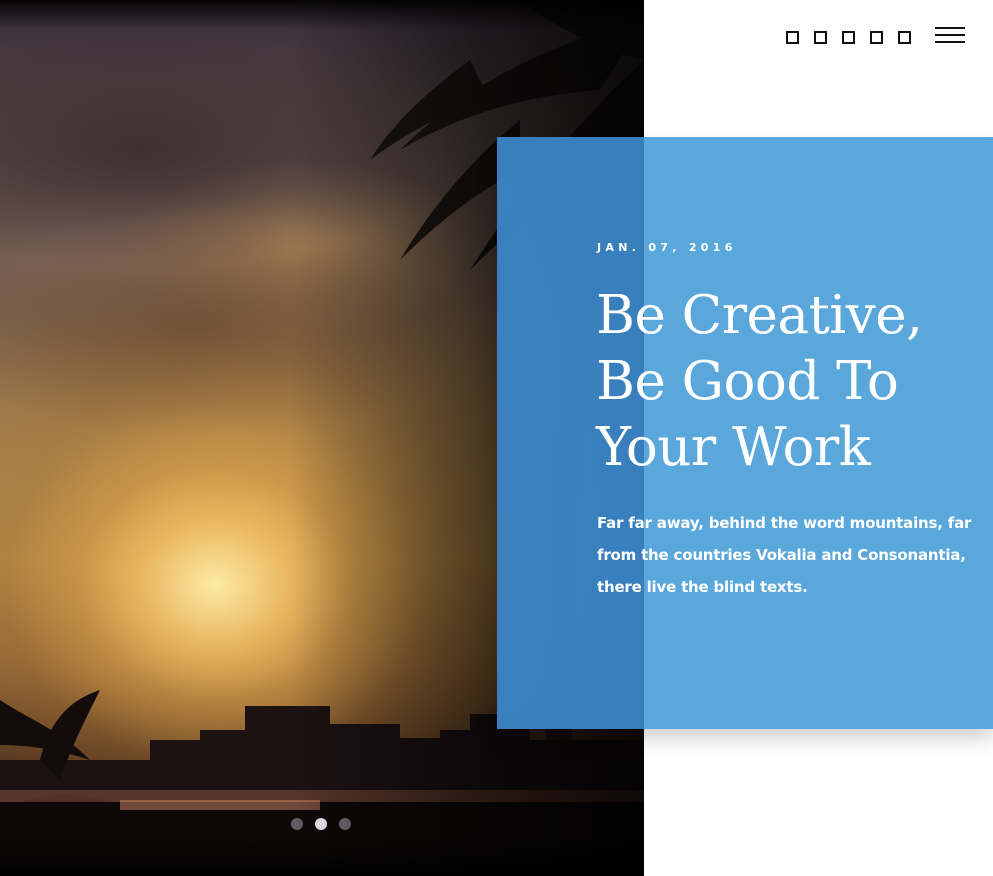 Image resolution: width=993 pixels, height=876 pixels. I want to click on hamburger-menu-icon, so click(950, 35).